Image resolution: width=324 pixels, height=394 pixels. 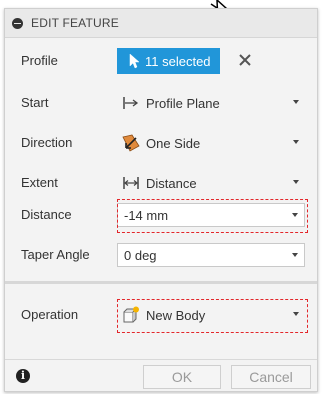 I want to click on direction-dropdown: One Side, so click(x=211, y=143).